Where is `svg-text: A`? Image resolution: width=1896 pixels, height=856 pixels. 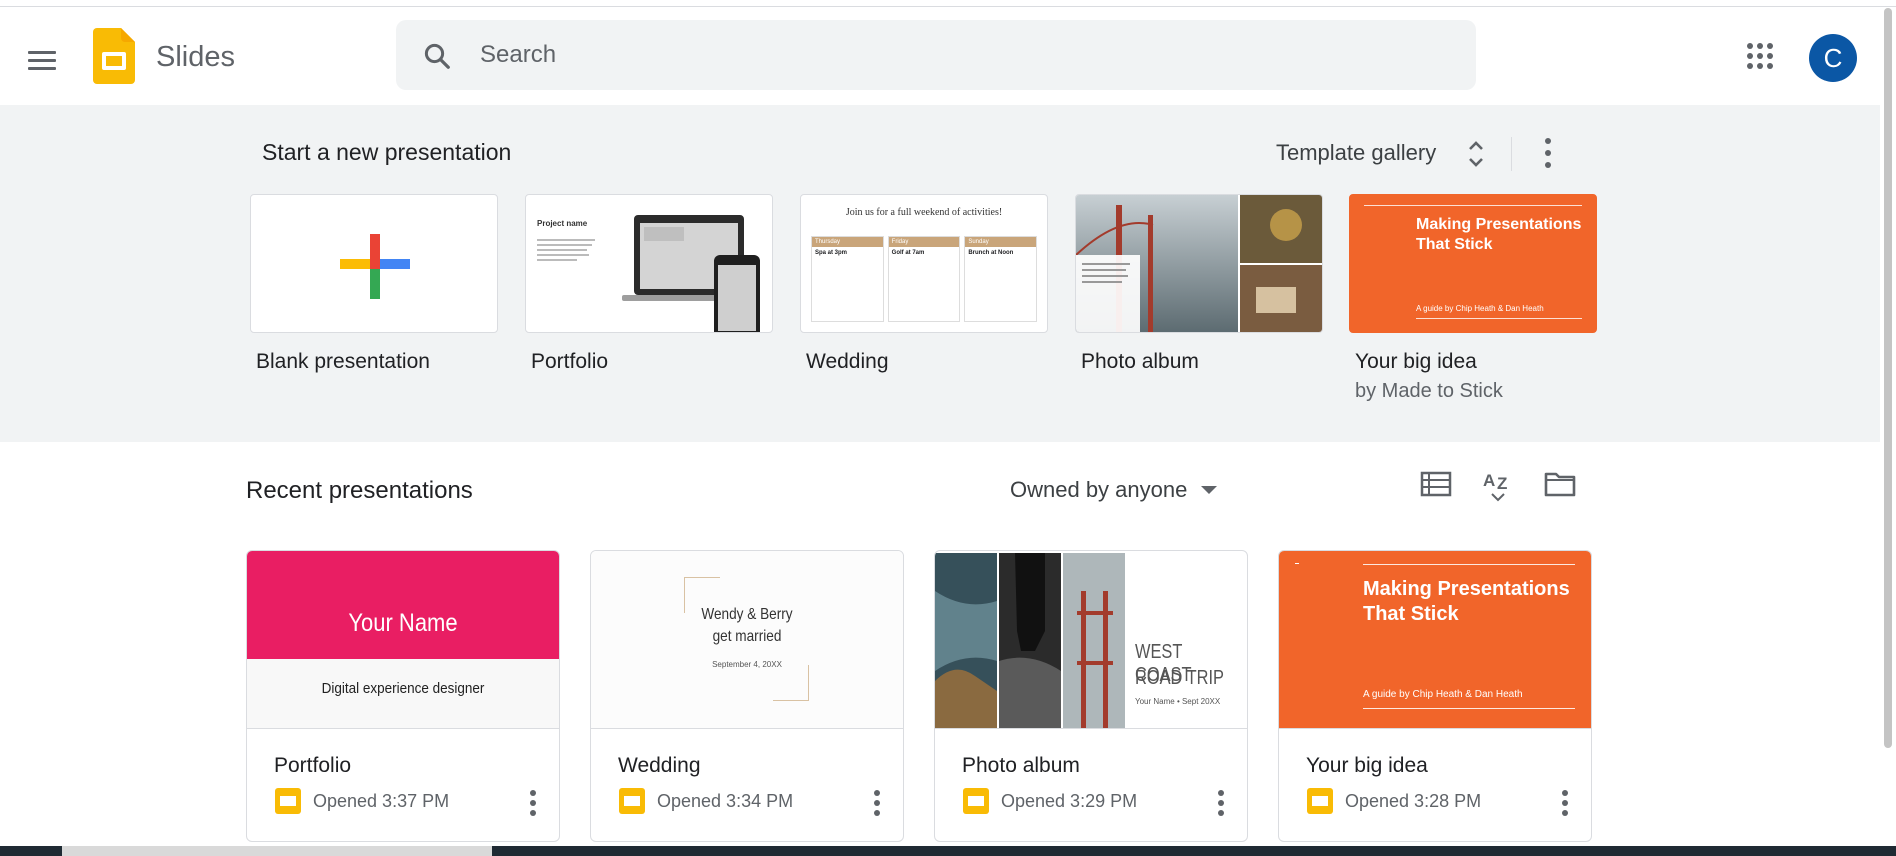 svg-text: A is located at coordinates (1489, 480).